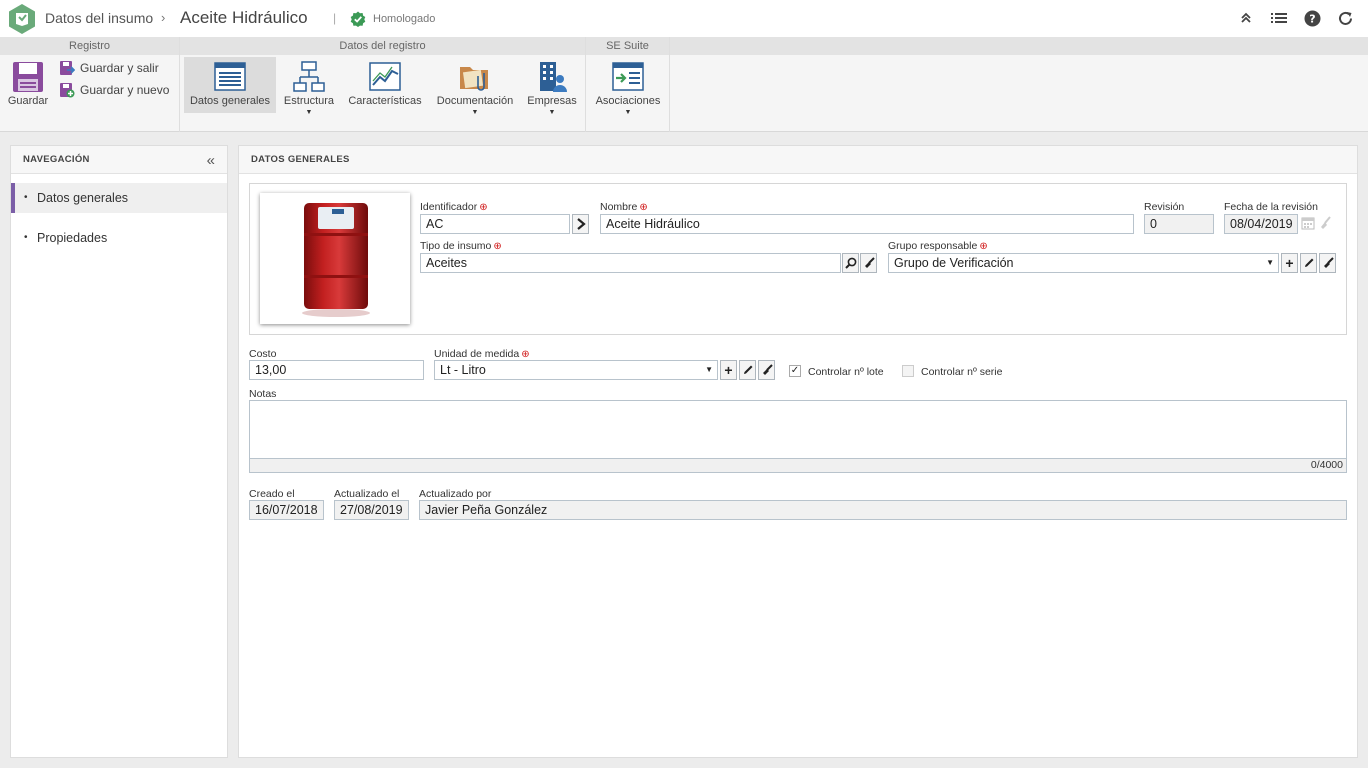 This screenshot has width=1368, height=768. I want to click on add-grupo-button: +, so click(1289, 263).